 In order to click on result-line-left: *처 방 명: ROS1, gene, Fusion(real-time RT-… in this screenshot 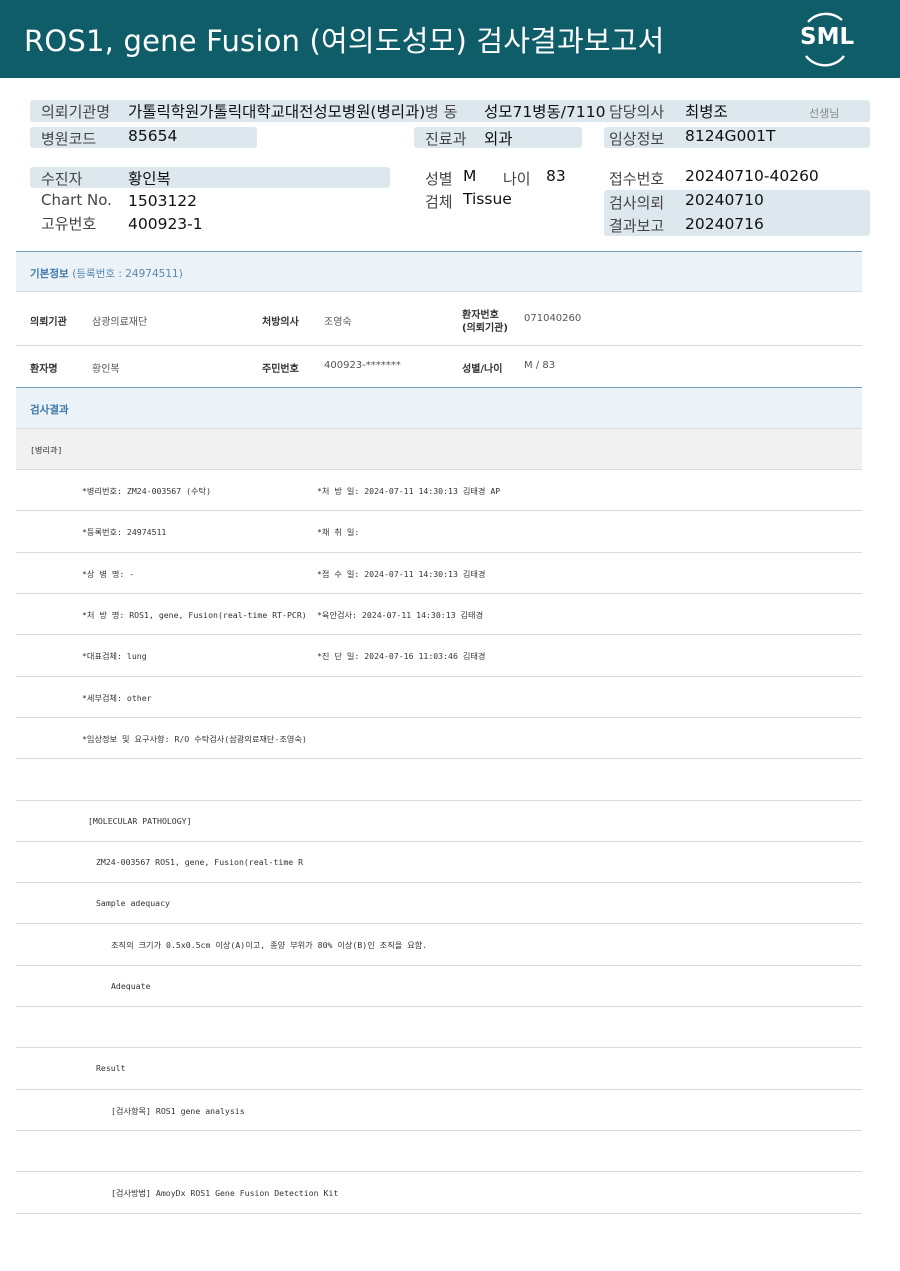, I will do `click(194, 615)`.